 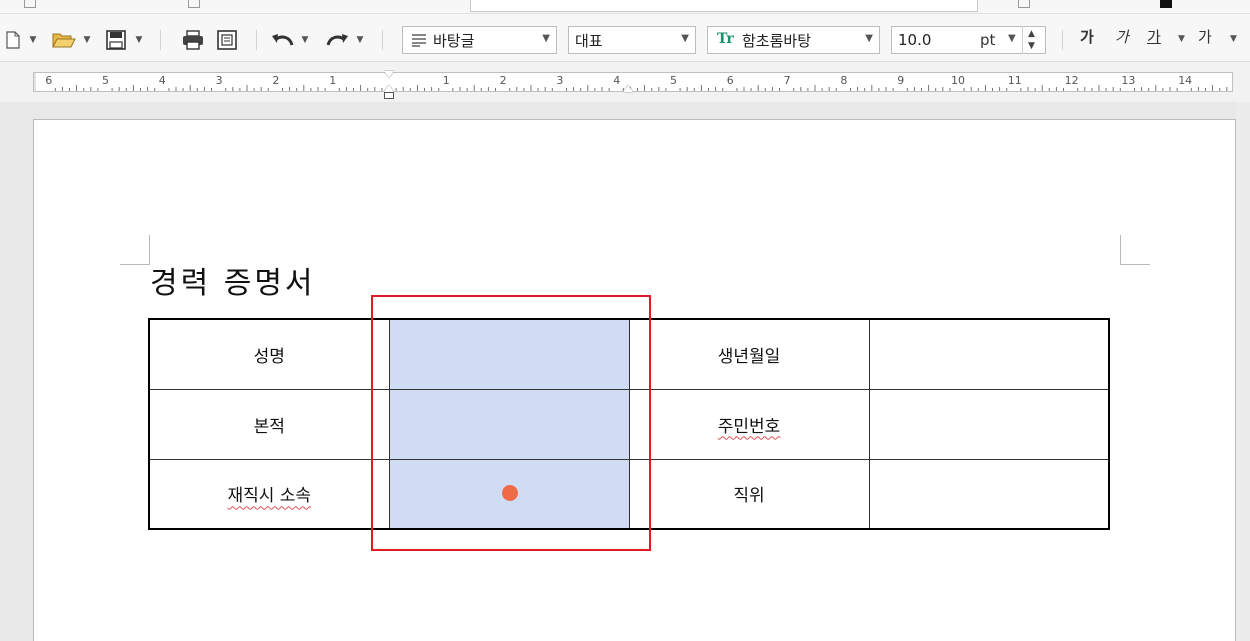 What do you see at coordinates (844, 80) in the screenshot?
I see `ruler-label: 8` at bounding box center [844, 80].